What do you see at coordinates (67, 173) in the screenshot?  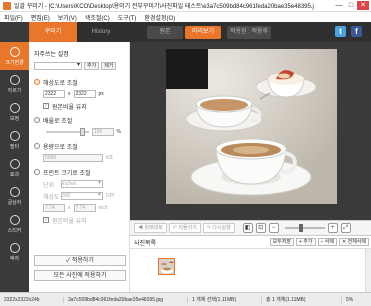 I see `print-label: 프린트 크기로 조절` at bounding box center [67, 173].